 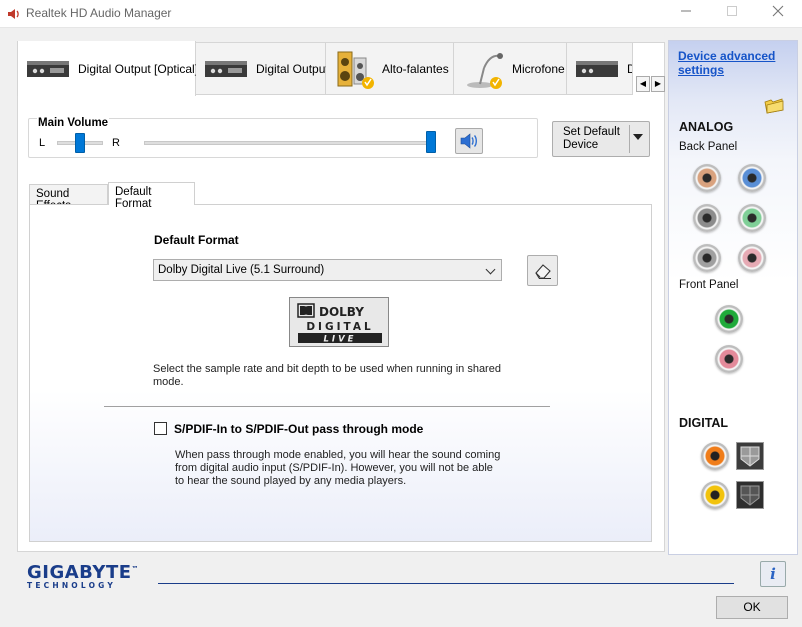 I want to click on ok-button: OK, so click(x=752, y=607).